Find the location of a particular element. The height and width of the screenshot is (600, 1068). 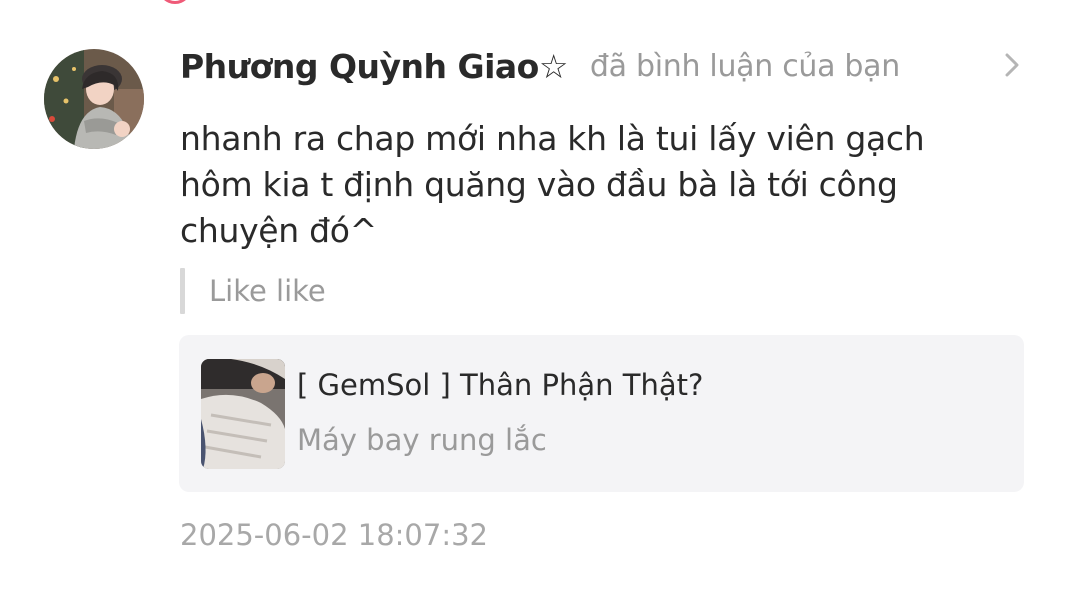

linked-post-title: [ GemSol ] Thân Phận Thật? is located at coordinates (500, 385).